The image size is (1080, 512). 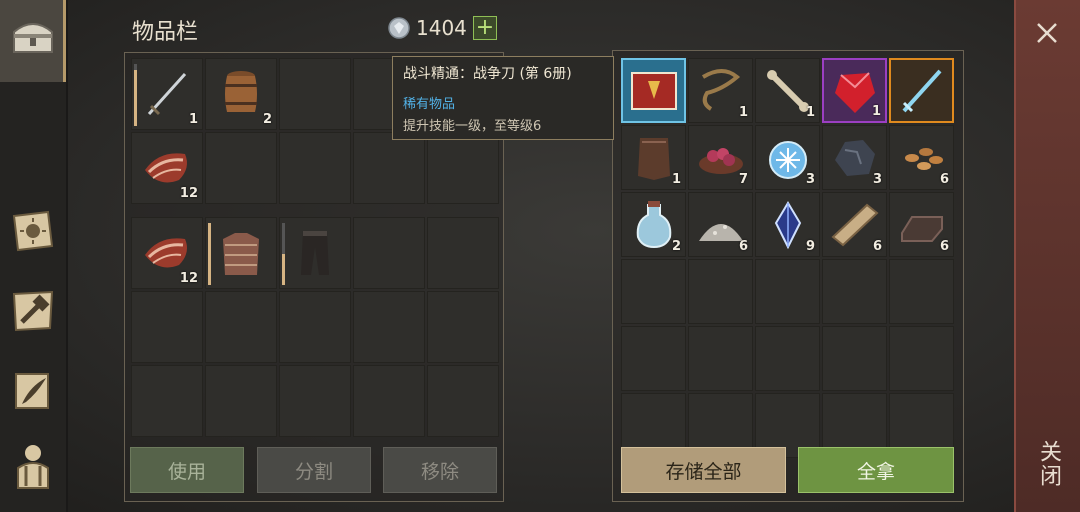 I want to click on slot-ice-sword, so click(x=921, y=90).